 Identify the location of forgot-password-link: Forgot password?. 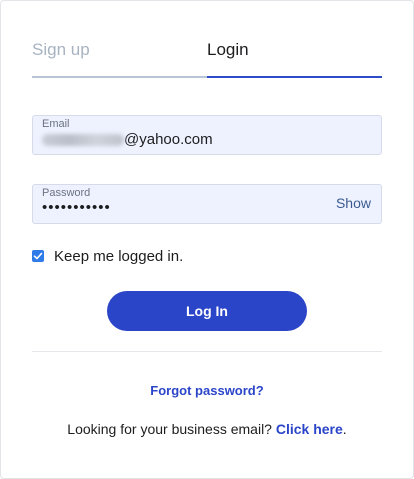
(207, 390).